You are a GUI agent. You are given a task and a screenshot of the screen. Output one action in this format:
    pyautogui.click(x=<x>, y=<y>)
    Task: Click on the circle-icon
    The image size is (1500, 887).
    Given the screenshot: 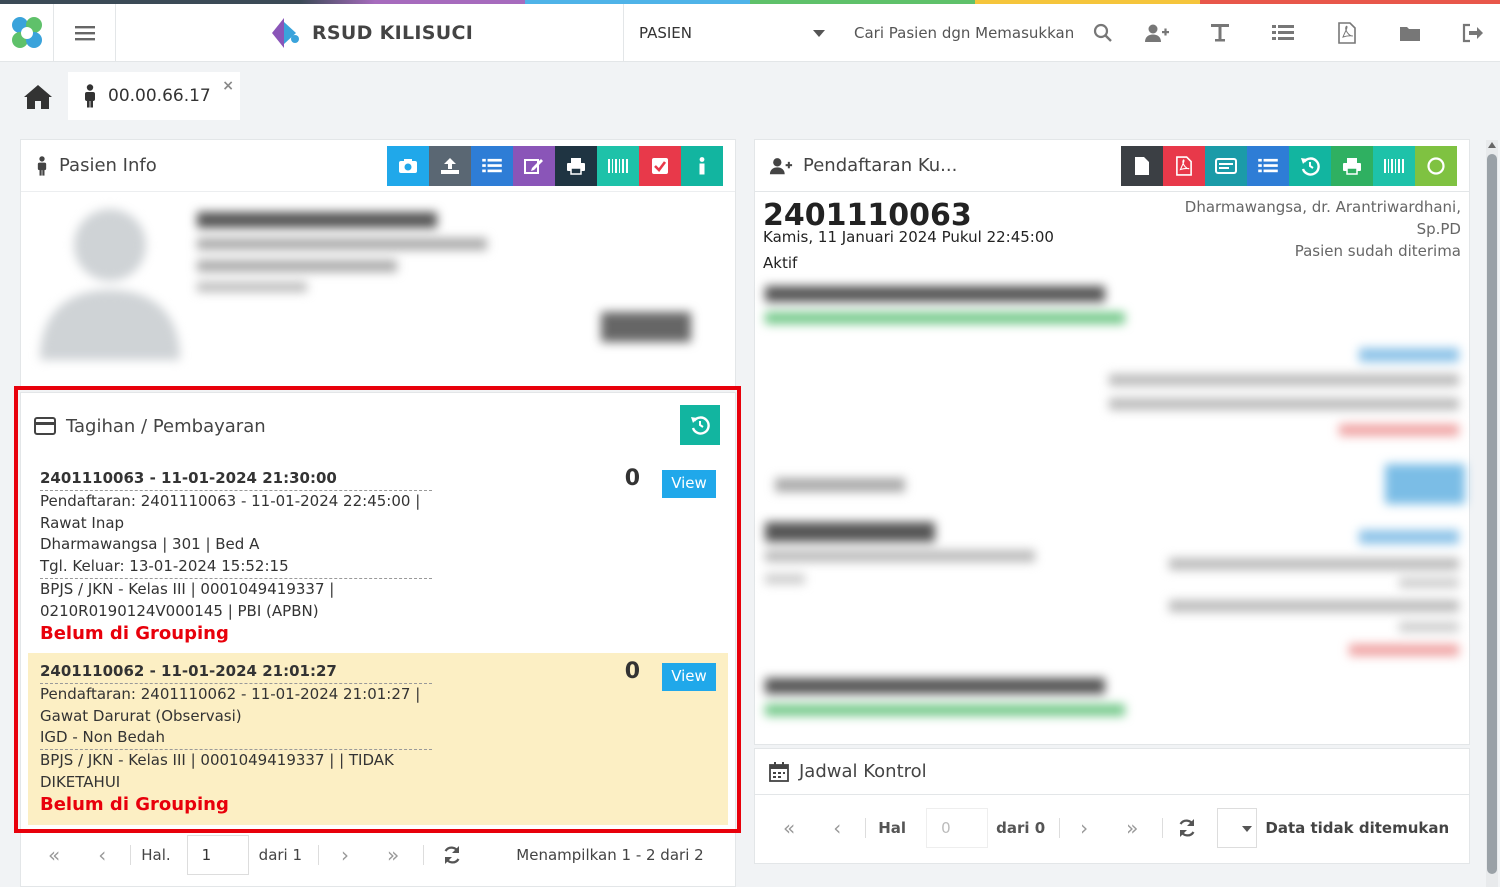 What is the action you would take?
    pyautogui.click(x=1436, y=166)
    